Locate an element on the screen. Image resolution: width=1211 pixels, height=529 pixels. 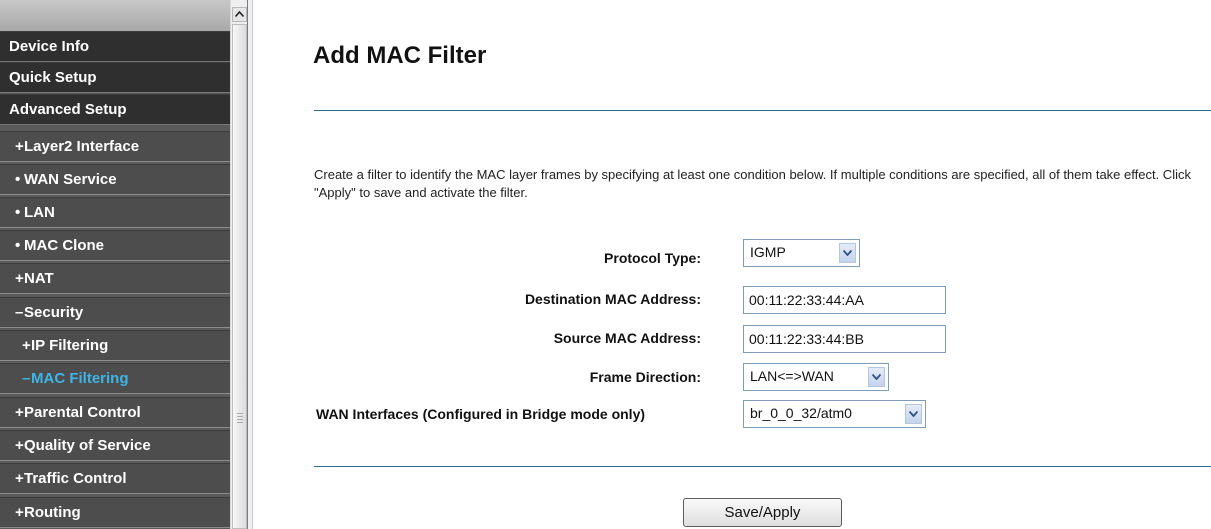
scroll-thumb is located at coordinates (239, 276).